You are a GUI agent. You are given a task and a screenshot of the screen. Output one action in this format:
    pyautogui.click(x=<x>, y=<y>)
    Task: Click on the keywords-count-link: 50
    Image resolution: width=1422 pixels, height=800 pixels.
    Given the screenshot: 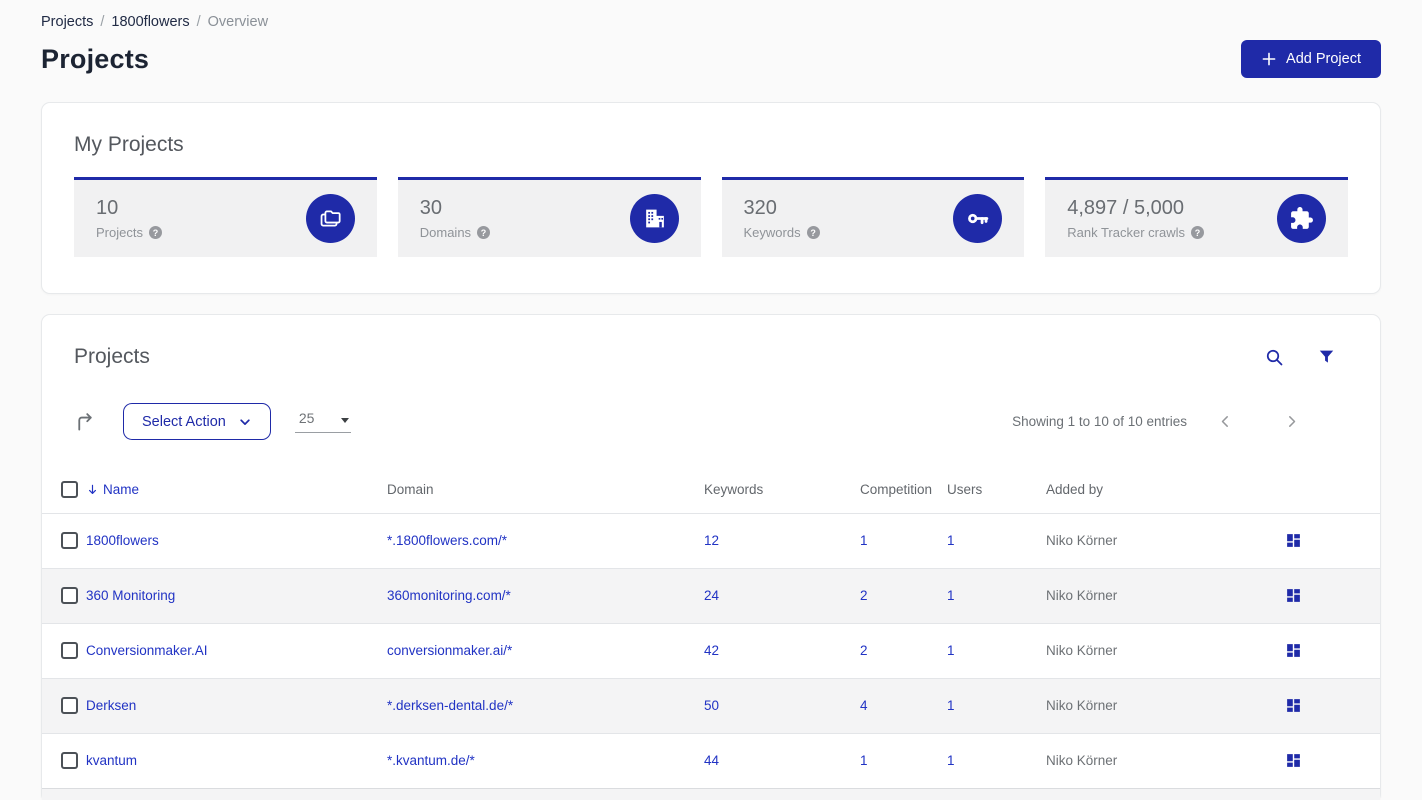 What is the action you would take?
    pyautogui.click(x=711, y=705)
    